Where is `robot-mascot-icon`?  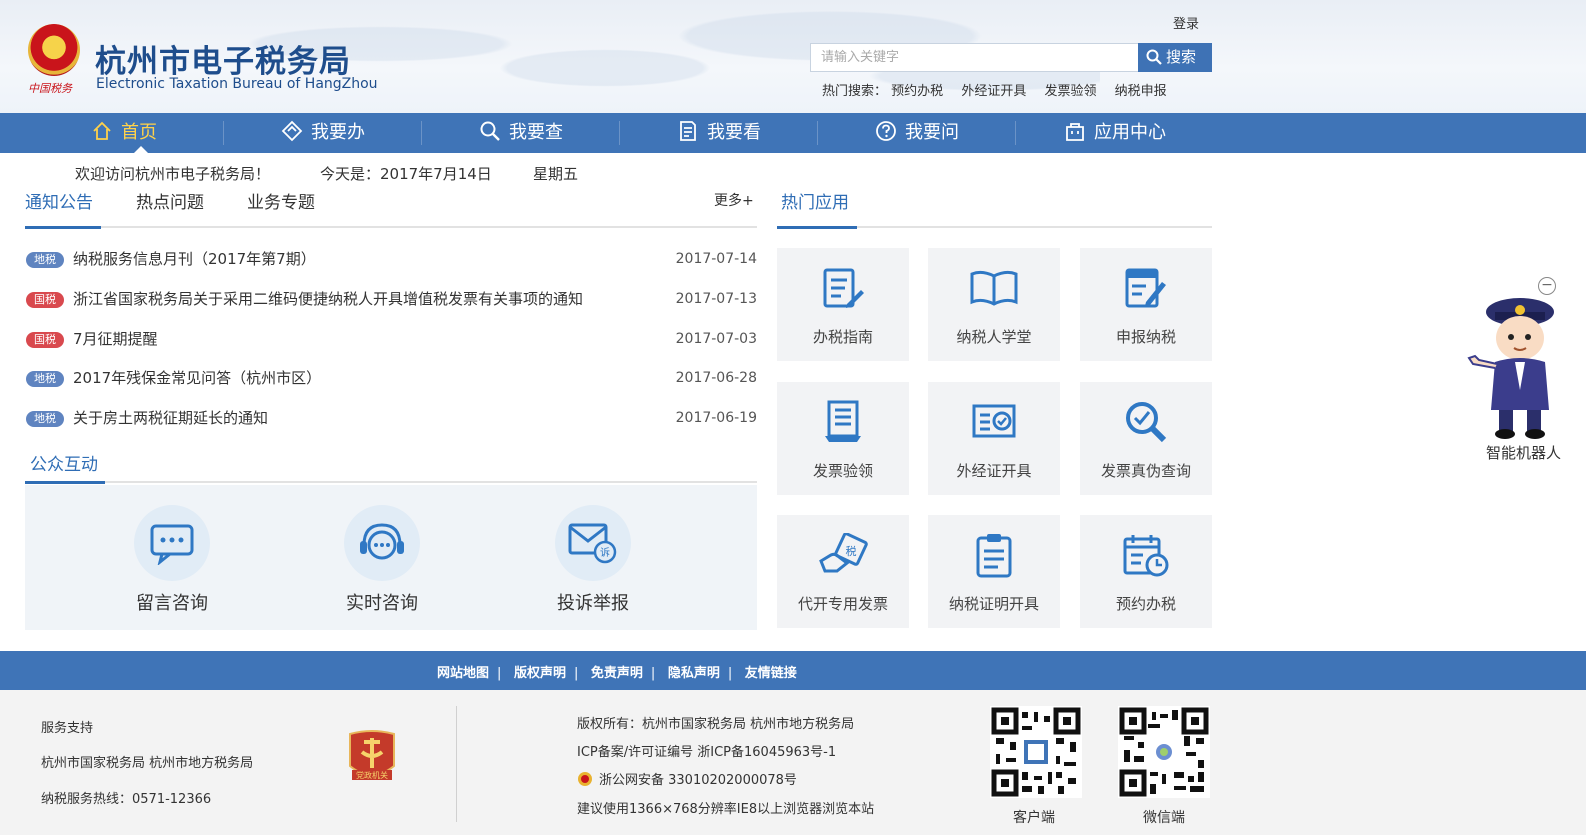 robot-mascot-icon is located at coordinates (1515, 365).